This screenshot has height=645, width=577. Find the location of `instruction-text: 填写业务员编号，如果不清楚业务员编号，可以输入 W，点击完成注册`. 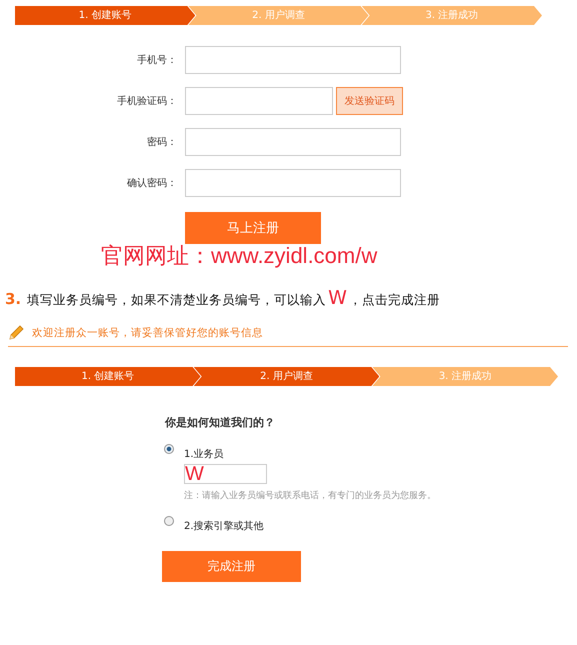

instruction-text: 填写业务员编号，如果不清楚业务员编号，可以输入 W，点击完成注册 is located at coordinates (233, 298).